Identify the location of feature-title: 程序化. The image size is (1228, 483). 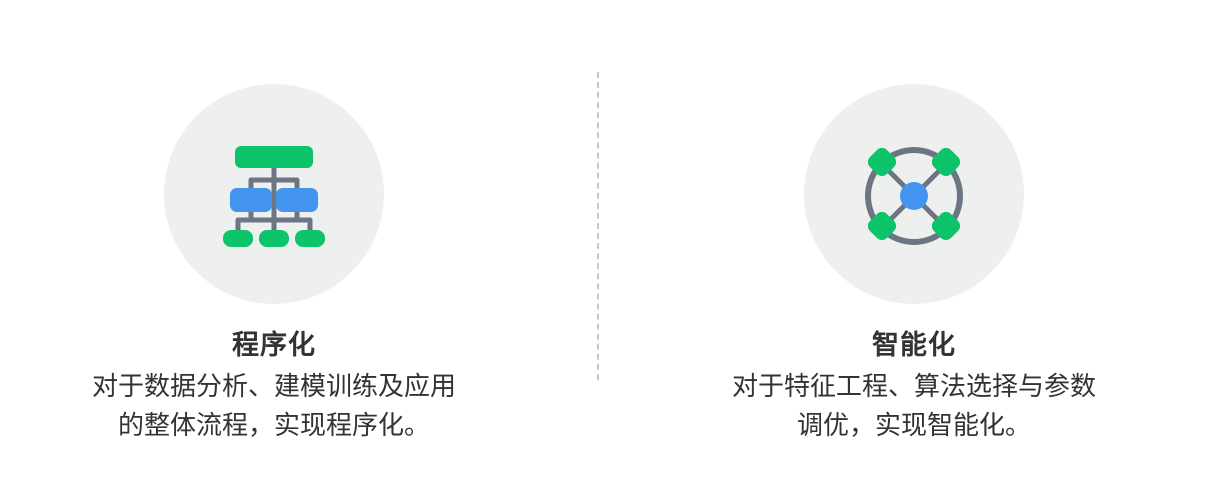
(274, 345).